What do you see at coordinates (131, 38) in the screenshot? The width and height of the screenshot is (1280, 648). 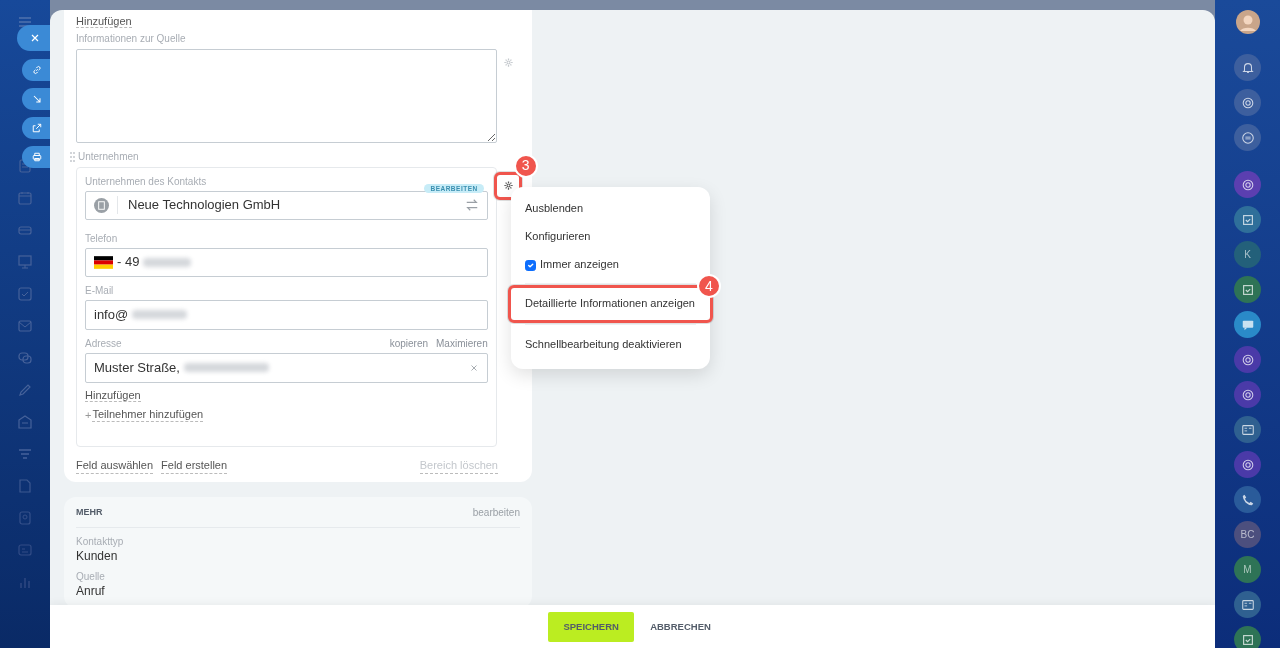 I see `field-label: Informationen zur Quelle` at bounding box center [131, 38].